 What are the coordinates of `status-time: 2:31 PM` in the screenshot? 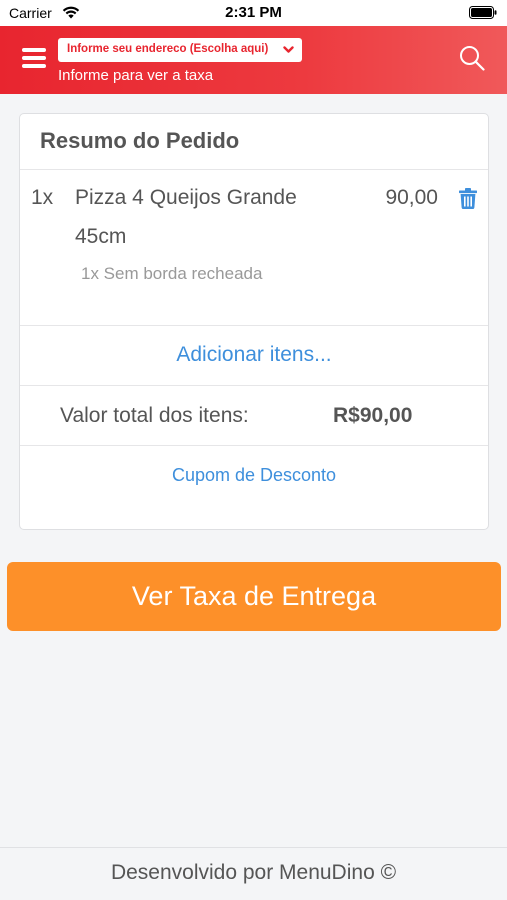 It's located at (253, 12).